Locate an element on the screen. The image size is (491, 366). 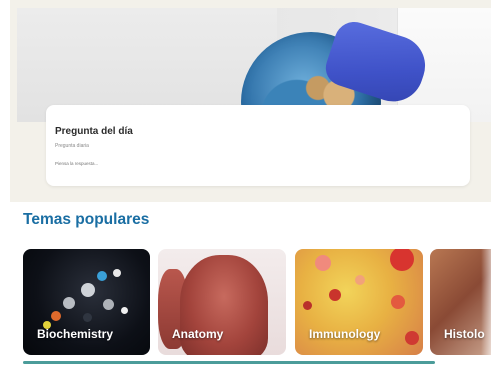
topic-card-anatomy: Anatomy is located at coordinates (222, 302).